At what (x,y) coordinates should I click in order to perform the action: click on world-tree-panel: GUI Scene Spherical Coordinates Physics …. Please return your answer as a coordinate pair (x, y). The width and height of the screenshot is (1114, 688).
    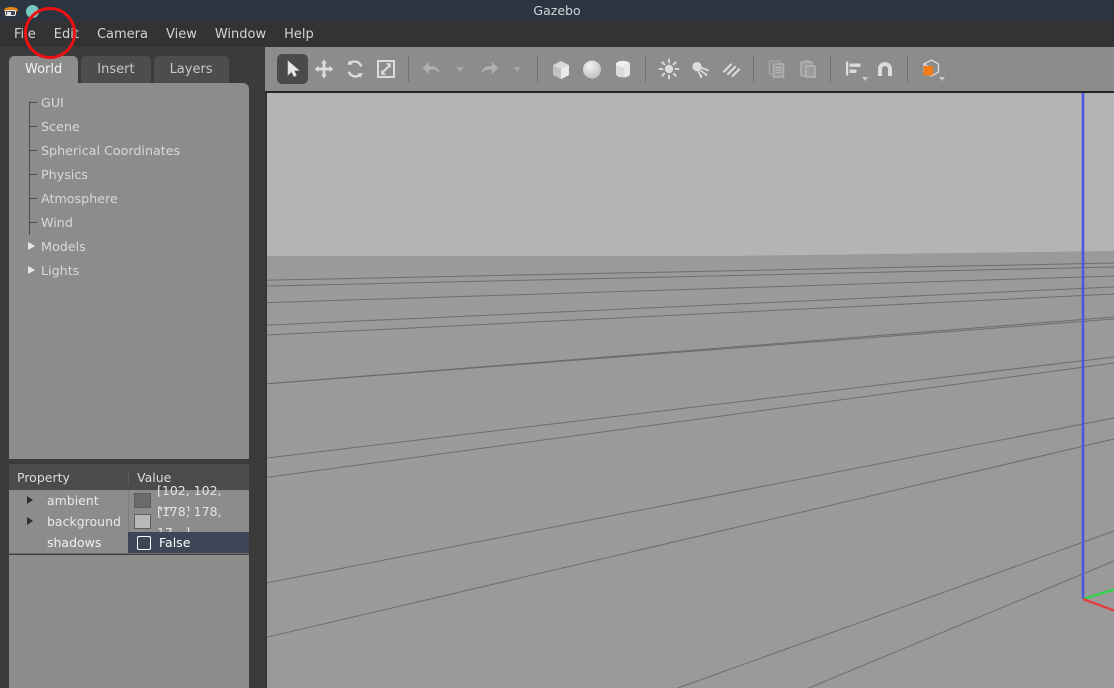
    Looking at the image, I should click on (129, 271).